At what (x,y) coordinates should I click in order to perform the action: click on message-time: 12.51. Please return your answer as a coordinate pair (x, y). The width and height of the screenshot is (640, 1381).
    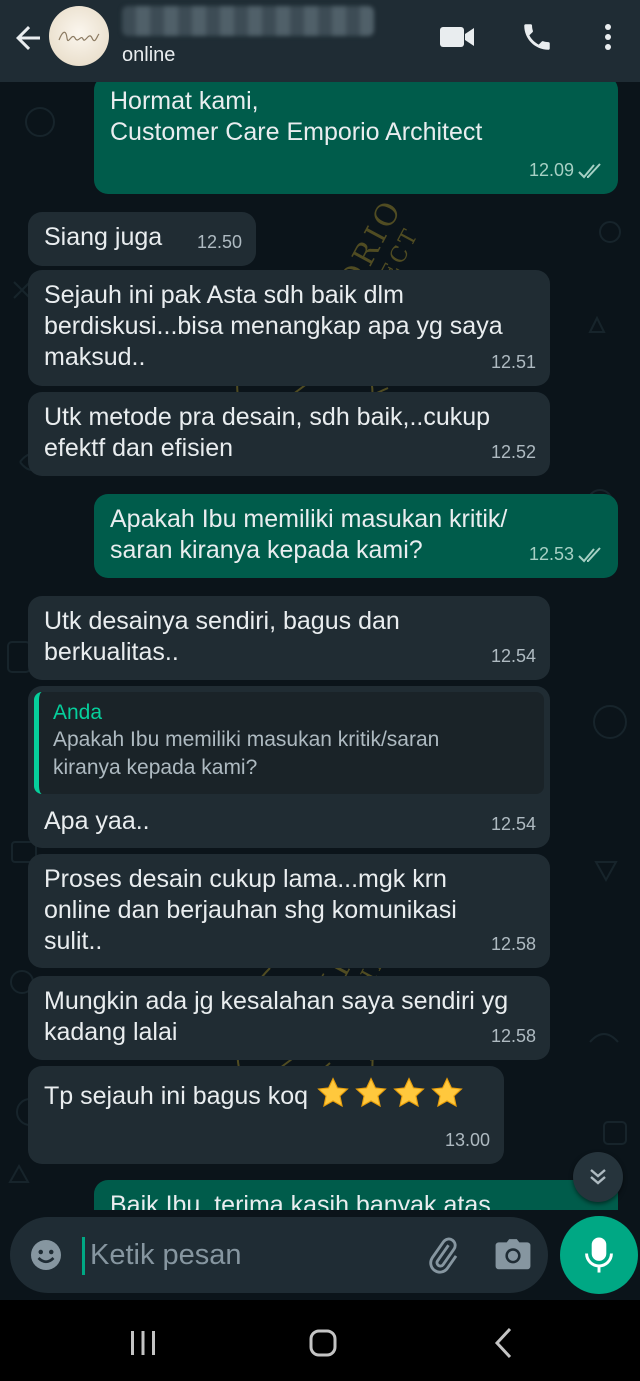
    Looking at the image, I should click on (513, 362).